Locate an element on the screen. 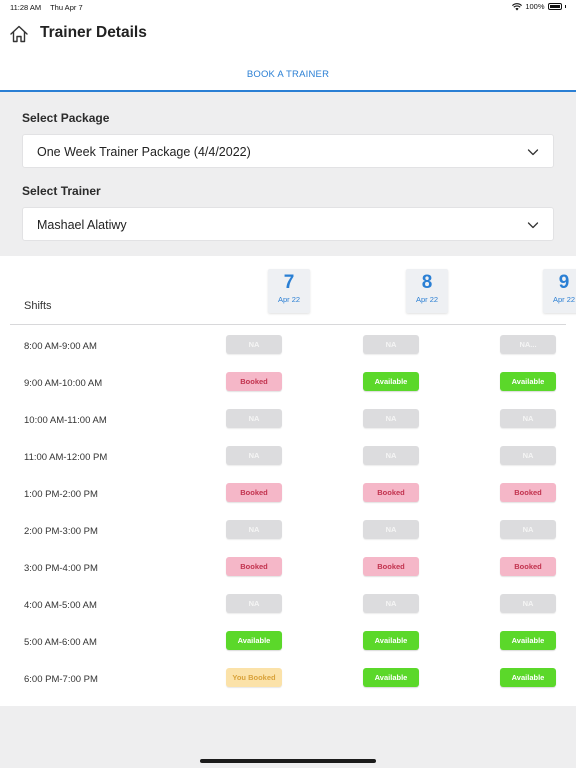 This screenshot has height=768, width=576. select-package-label: Select Package is located at coordinates (66, 118).